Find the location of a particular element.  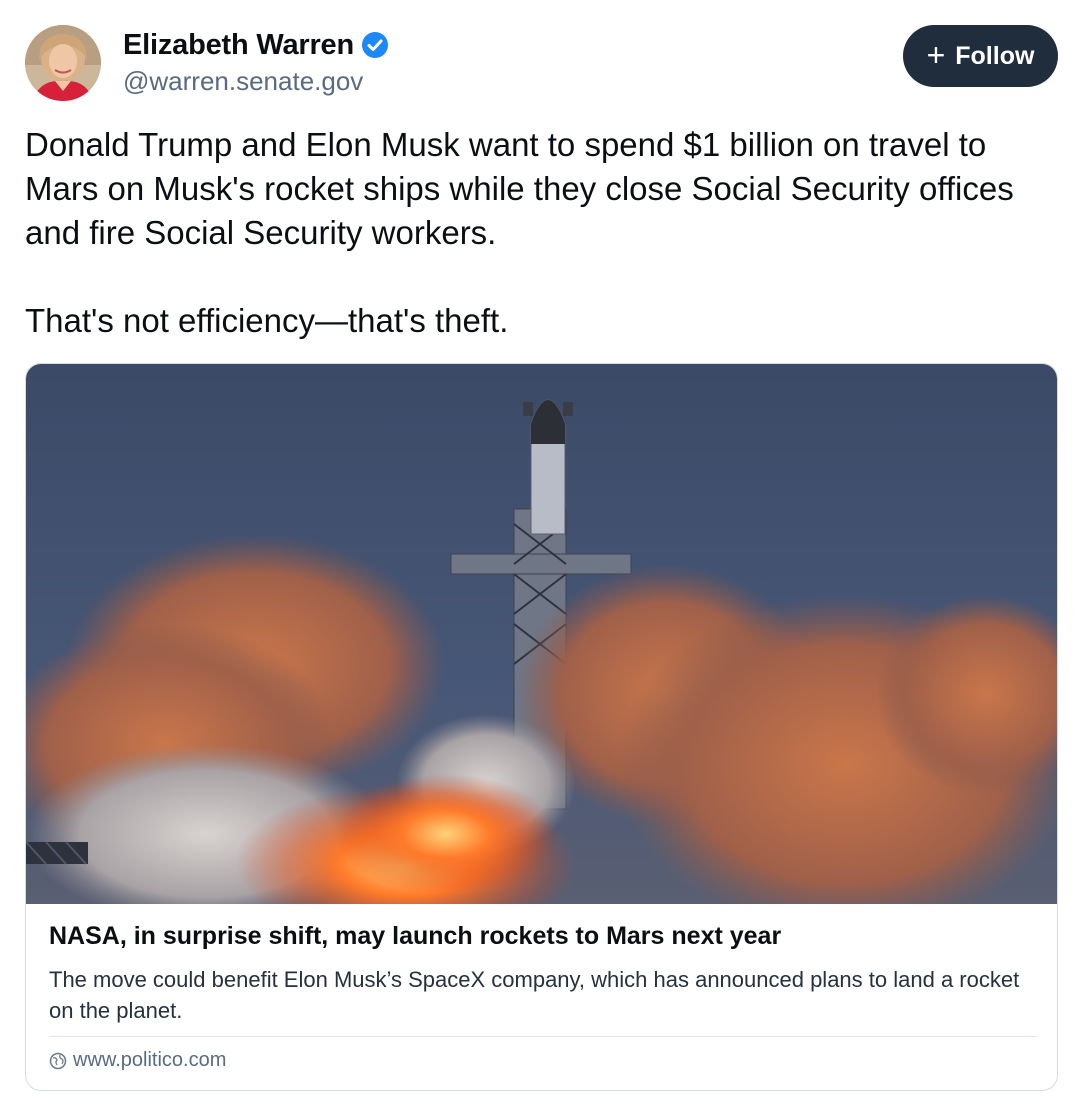

post-paragraph: That's not efficiency—that's theft. is located at coordinates (267, 320).